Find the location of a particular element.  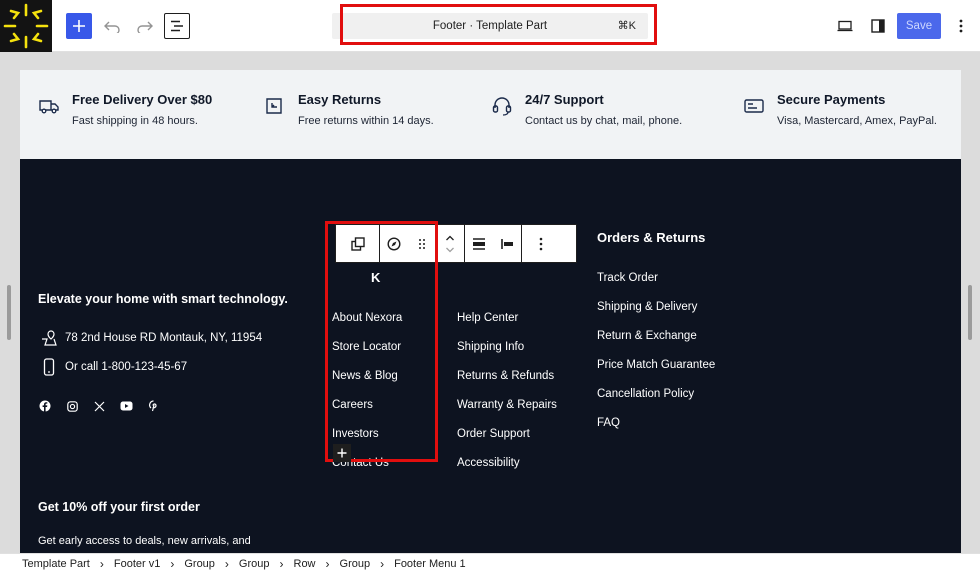

more-options-icon is located at coordinates (541, 243).